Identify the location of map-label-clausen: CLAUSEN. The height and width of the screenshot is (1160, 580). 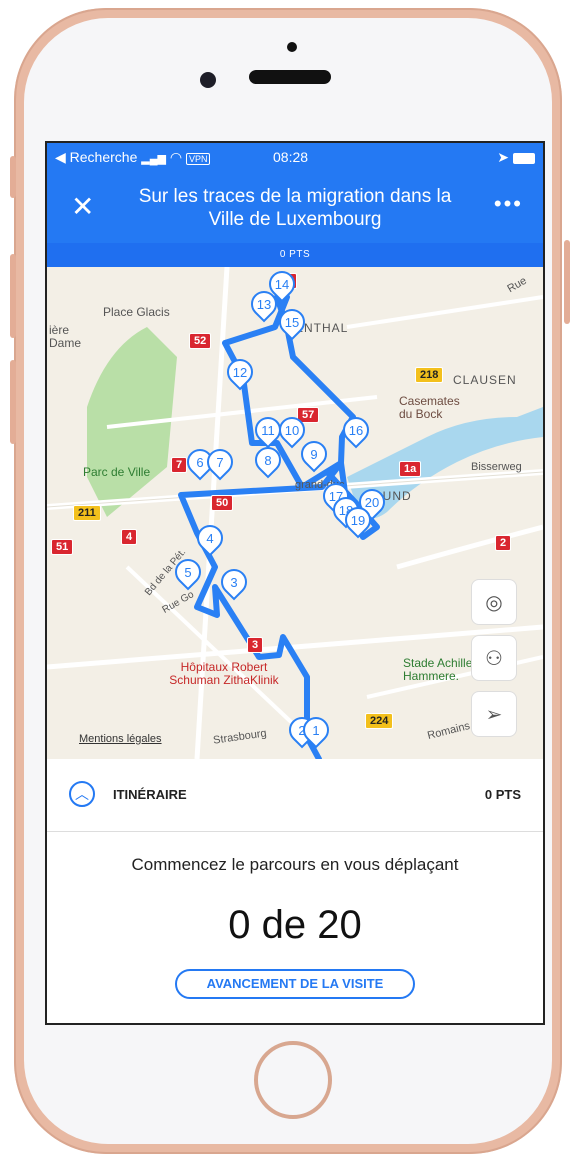
(485, 380).